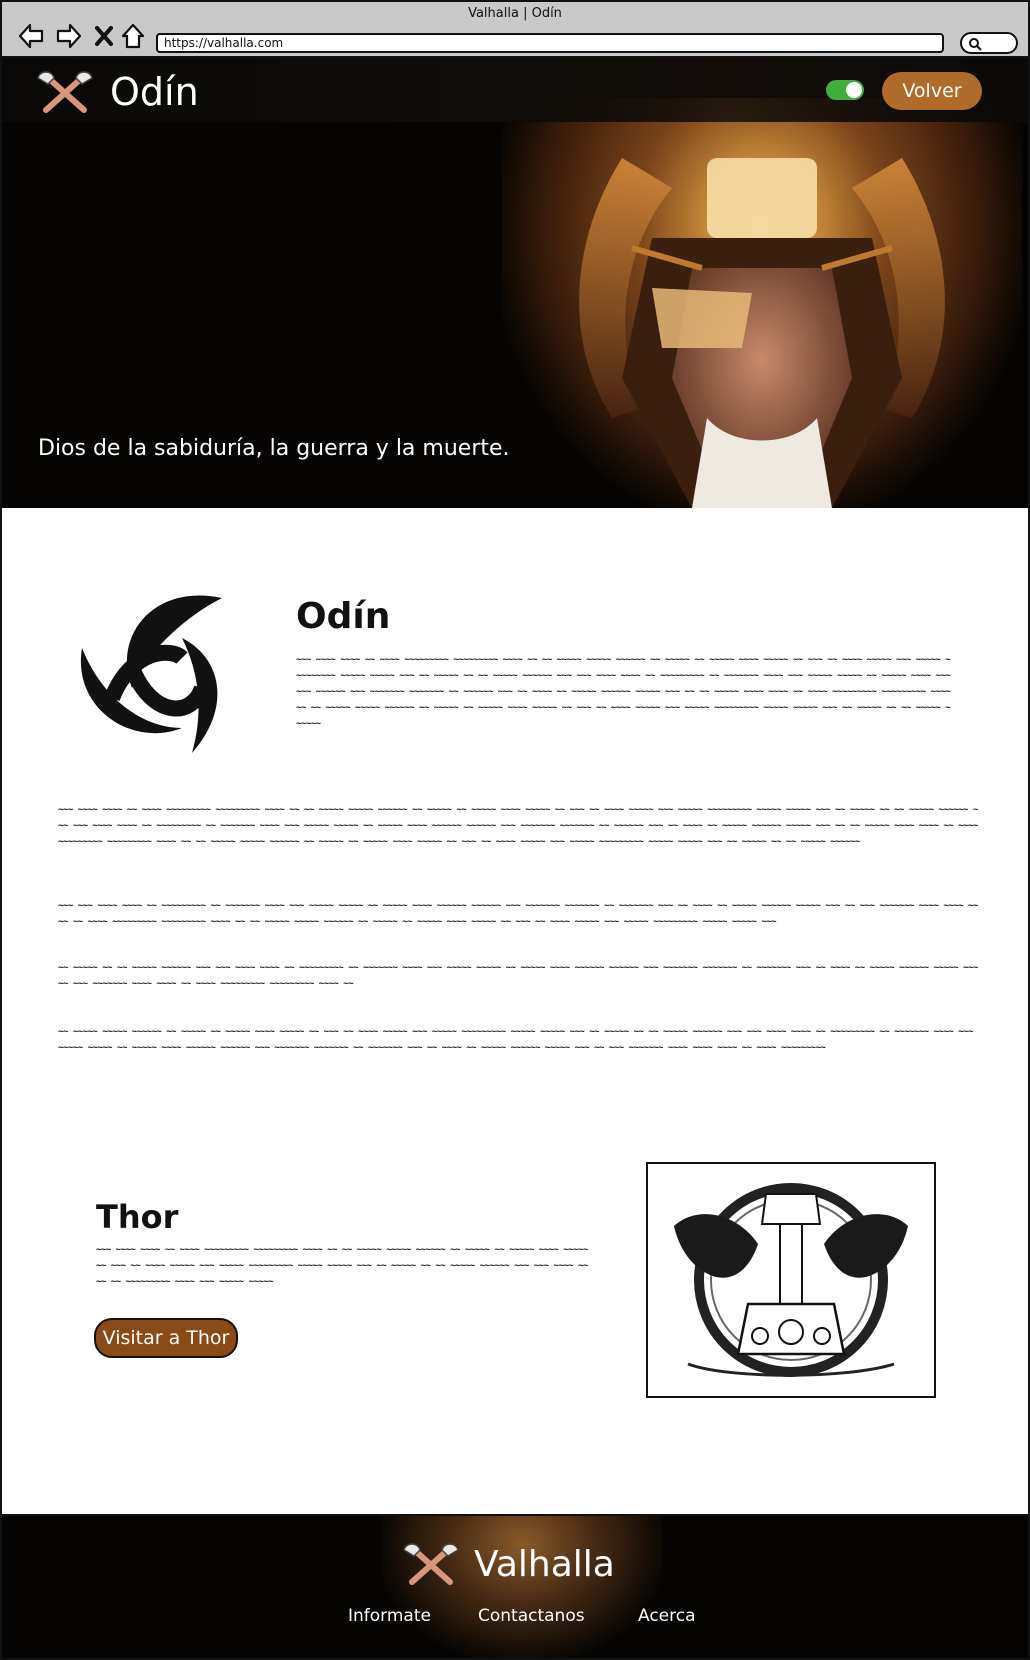  Describe the element at coordinates (845, 90) in the screenshot. I see `theme-toggle` at that location.